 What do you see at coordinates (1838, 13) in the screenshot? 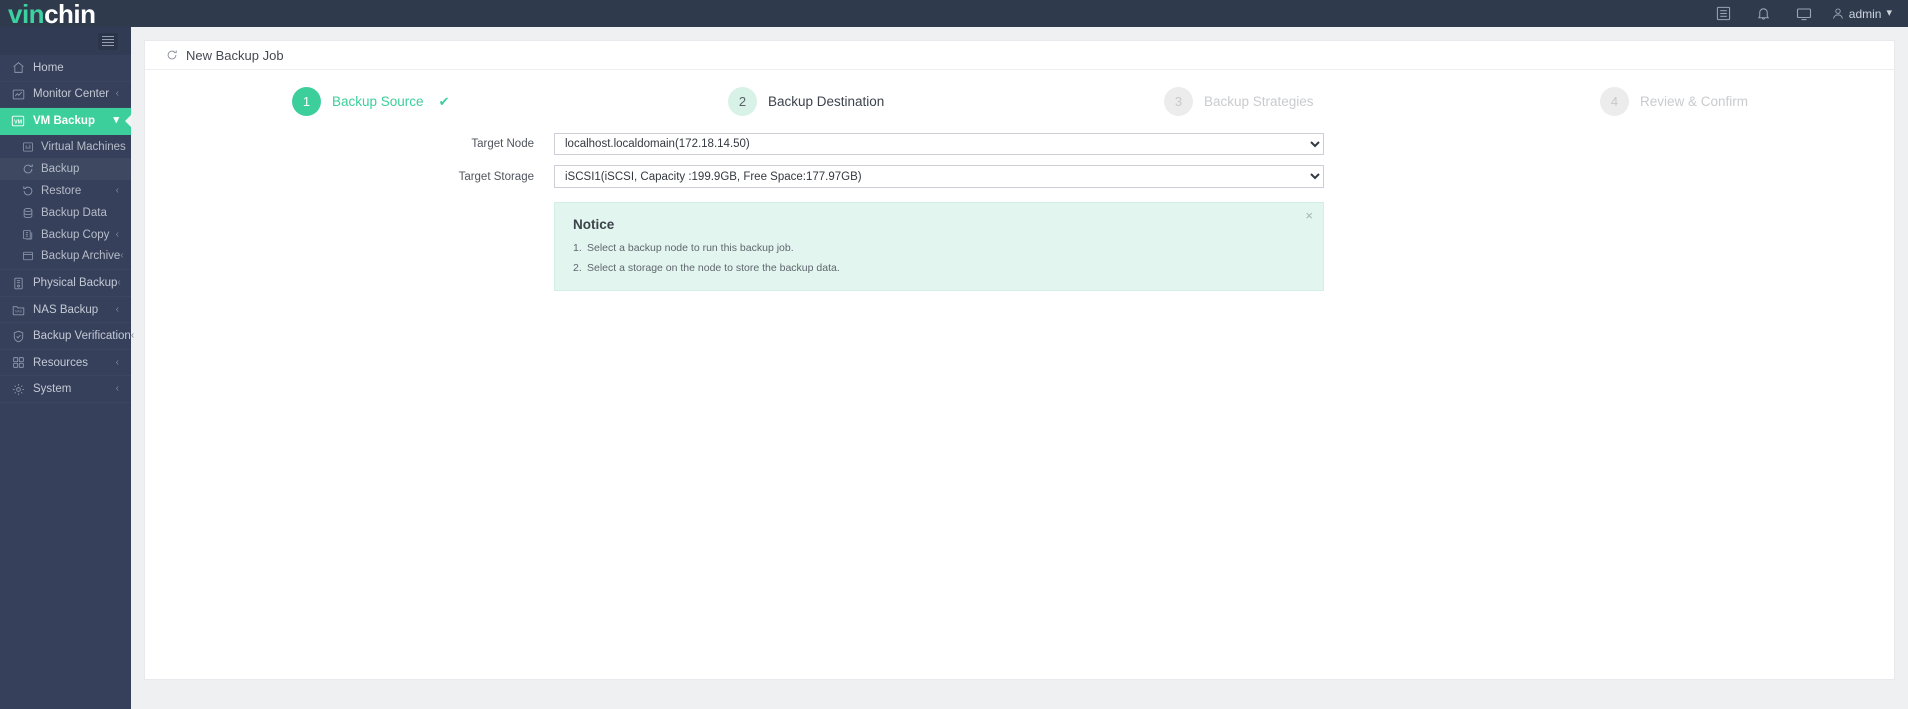
I see `user-icon` at bounding box center [1838, 13].